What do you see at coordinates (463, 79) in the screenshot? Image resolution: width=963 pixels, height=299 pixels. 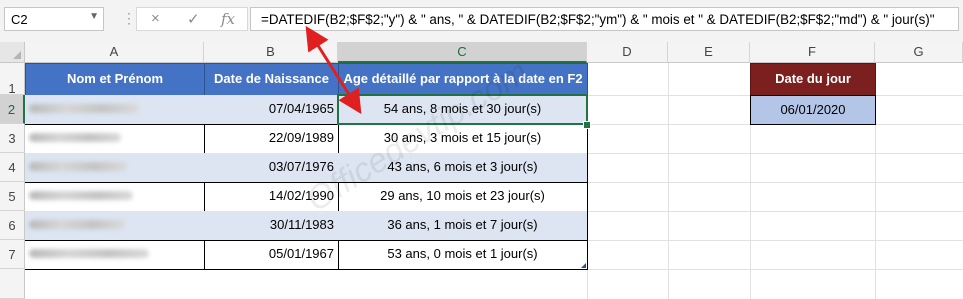 I see `header-detailed-age: Age détaillé par rapport à la date en F2` at bounding box center [463, 79].